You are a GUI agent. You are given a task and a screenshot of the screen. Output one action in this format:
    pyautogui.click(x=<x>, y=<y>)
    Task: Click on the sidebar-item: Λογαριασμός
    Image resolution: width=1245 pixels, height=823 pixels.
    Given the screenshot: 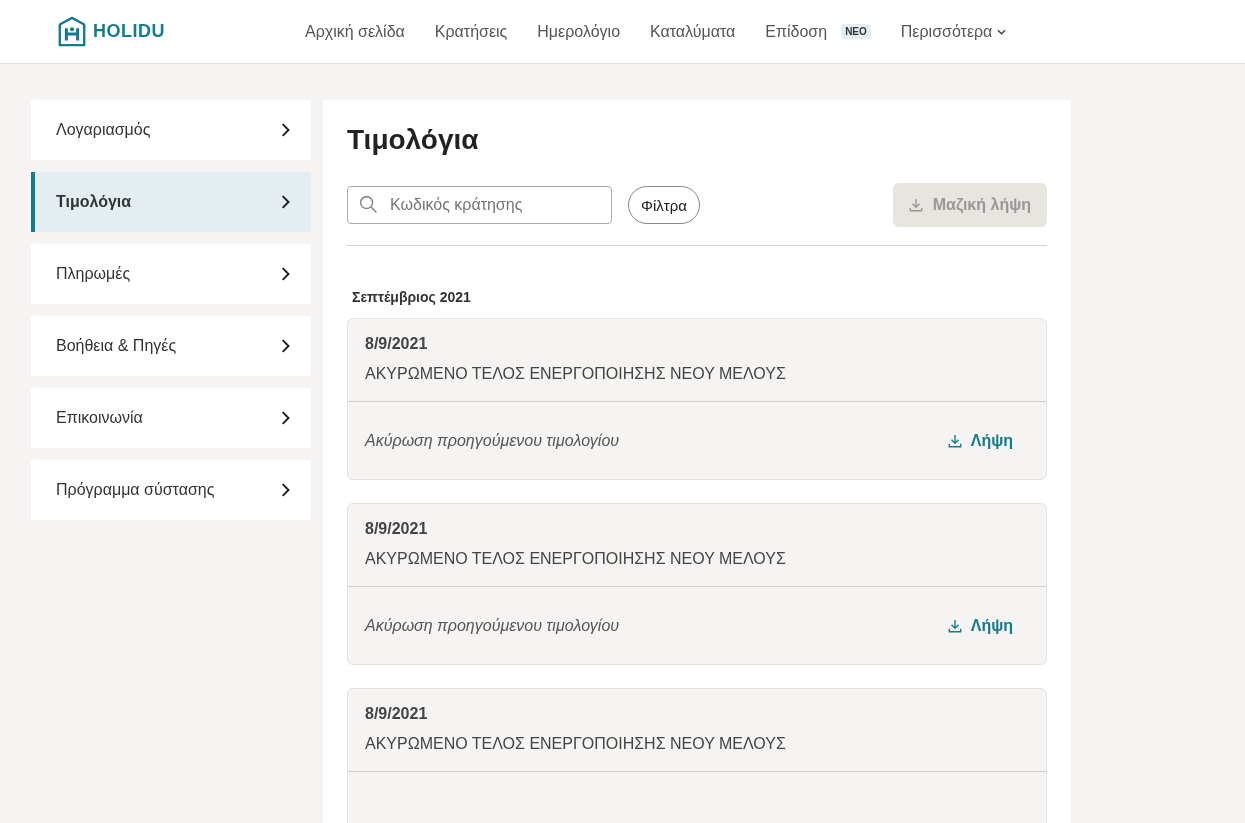 What is the action you would take?
    pyautogui.click(x=171, y=130)
    